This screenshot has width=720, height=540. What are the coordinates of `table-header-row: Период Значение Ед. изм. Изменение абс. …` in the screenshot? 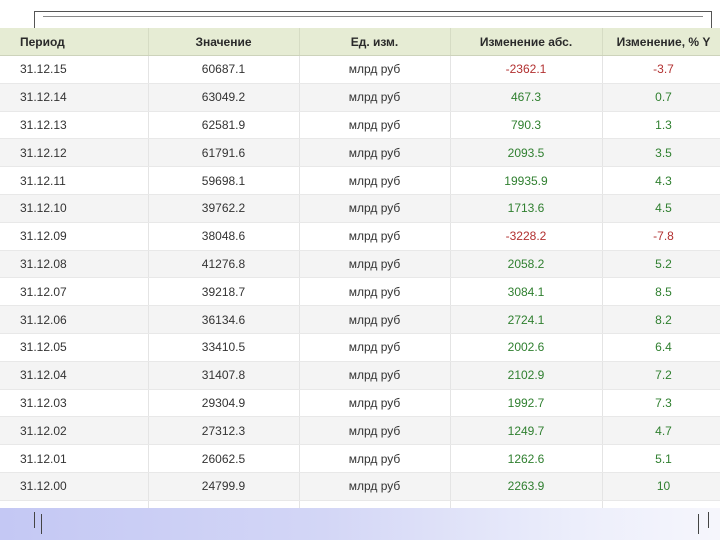 It's located at (360, 42).